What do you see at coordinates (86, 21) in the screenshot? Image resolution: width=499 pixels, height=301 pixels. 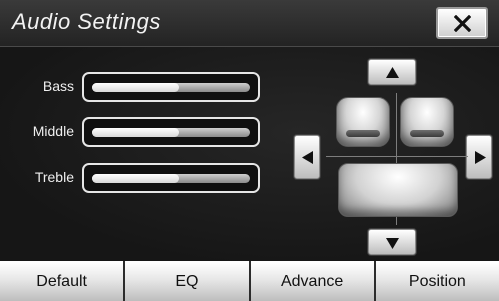 I see `window-title: Audio Settings` at bounding box center [86, 21].